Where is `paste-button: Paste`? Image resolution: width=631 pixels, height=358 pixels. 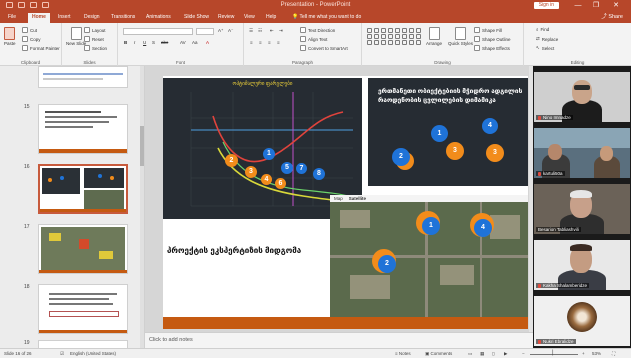 paste-button: Paste is located at coordinates (10, 36).